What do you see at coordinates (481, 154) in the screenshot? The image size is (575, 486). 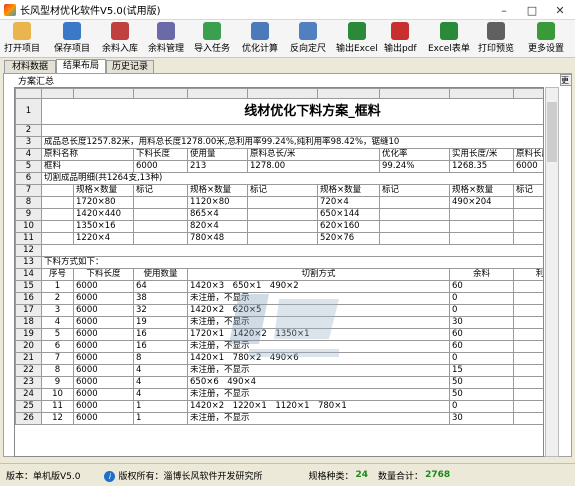 I see `table-cell: 实用长度/米` at bounding box center [481, 154].